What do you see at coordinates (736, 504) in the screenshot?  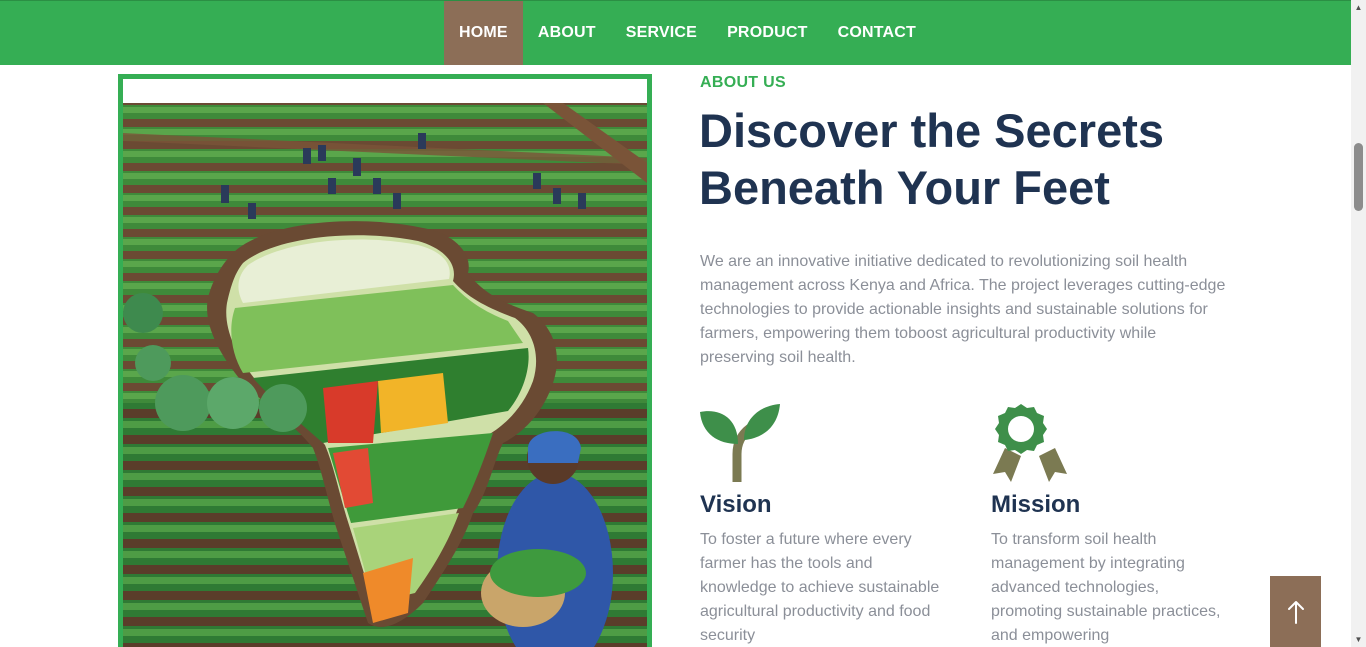 I see `vision-title: Vision` at bounding box center [736, 504].